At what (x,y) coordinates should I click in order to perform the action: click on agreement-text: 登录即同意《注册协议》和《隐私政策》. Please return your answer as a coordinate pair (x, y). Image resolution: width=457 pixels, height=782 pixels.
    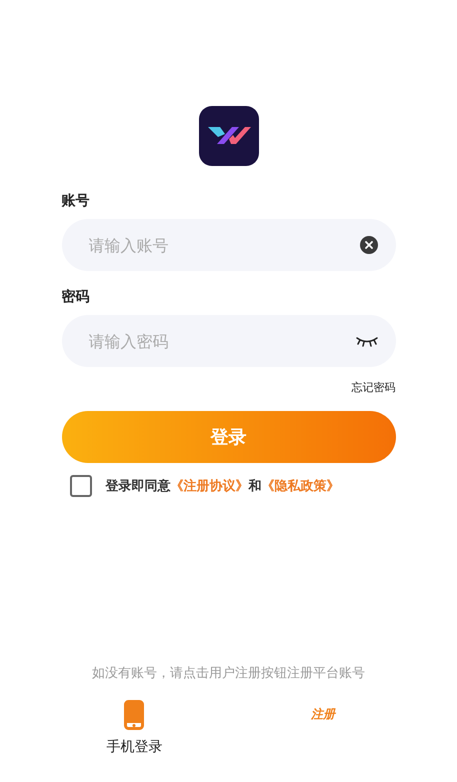
    Looking at the image, I should click on (223, 486).